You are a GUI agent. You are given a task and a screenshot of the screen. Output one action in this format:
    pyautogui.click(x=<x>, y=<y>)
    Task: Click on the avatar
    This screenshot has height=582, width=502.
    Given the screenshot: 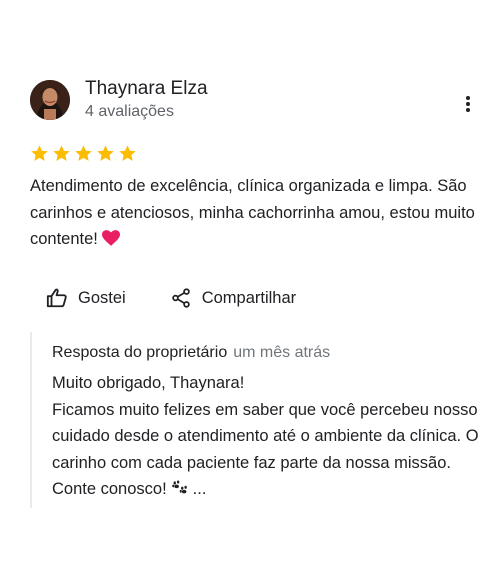 What is the action you would take?
    pyautogui.click(x=50, y=100)
    